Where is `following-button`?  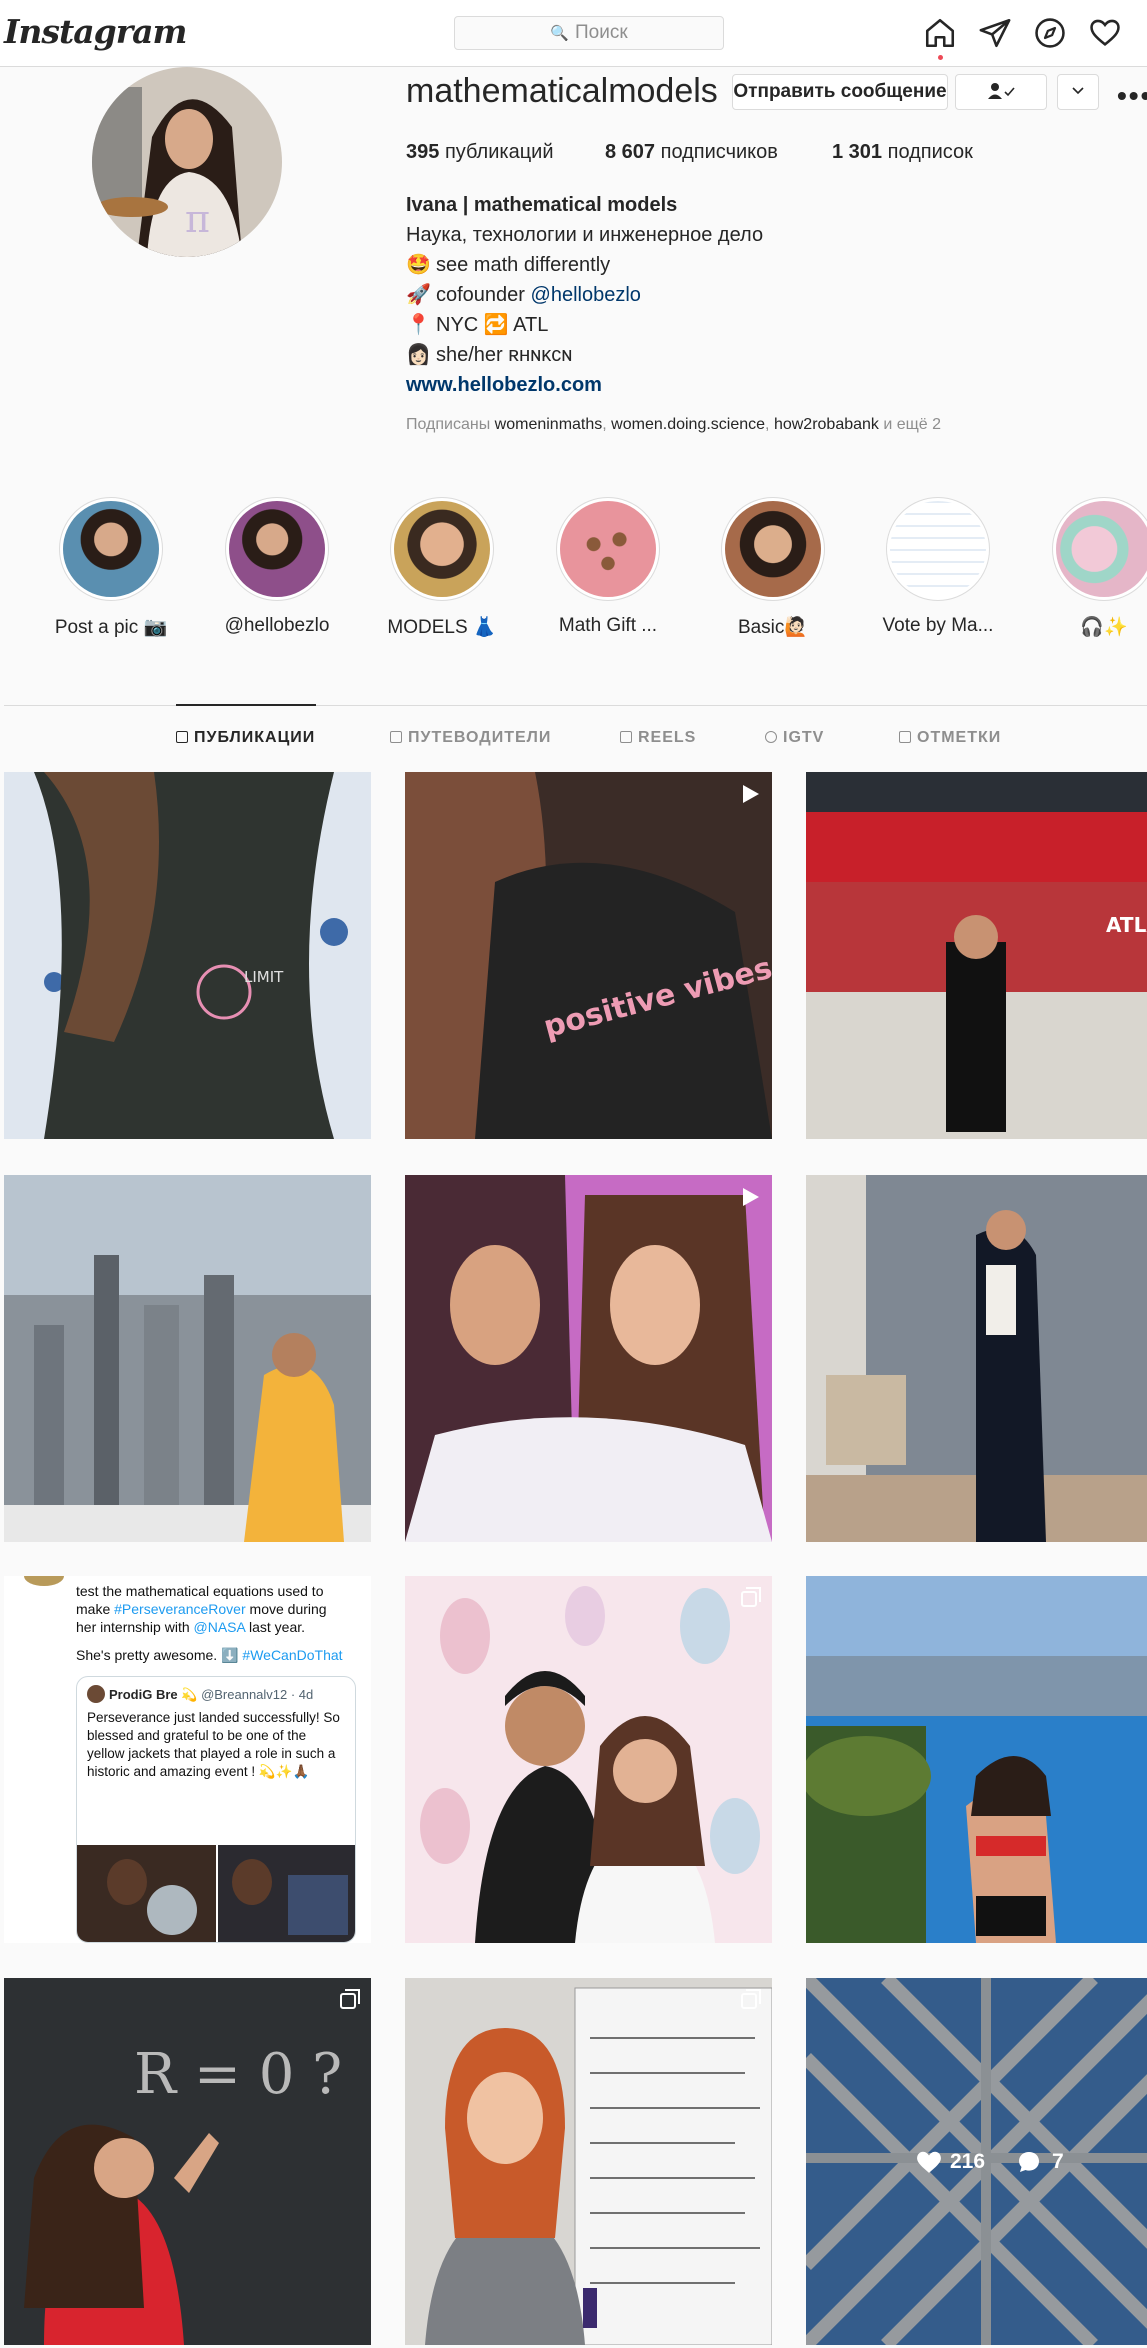 following-button is located at coordinates (1001, 92).